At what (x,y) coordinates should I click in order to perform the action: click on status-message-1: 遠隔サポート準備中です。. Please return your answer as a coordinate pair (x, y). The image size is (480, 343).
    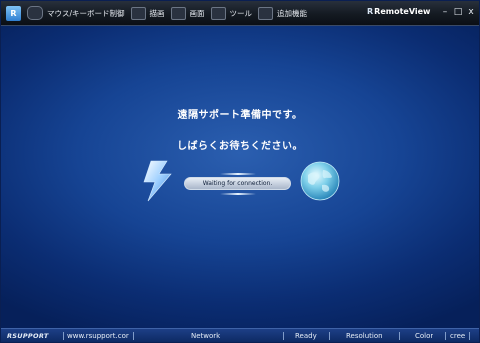
    Looking at the image, I should click on (240, 115).